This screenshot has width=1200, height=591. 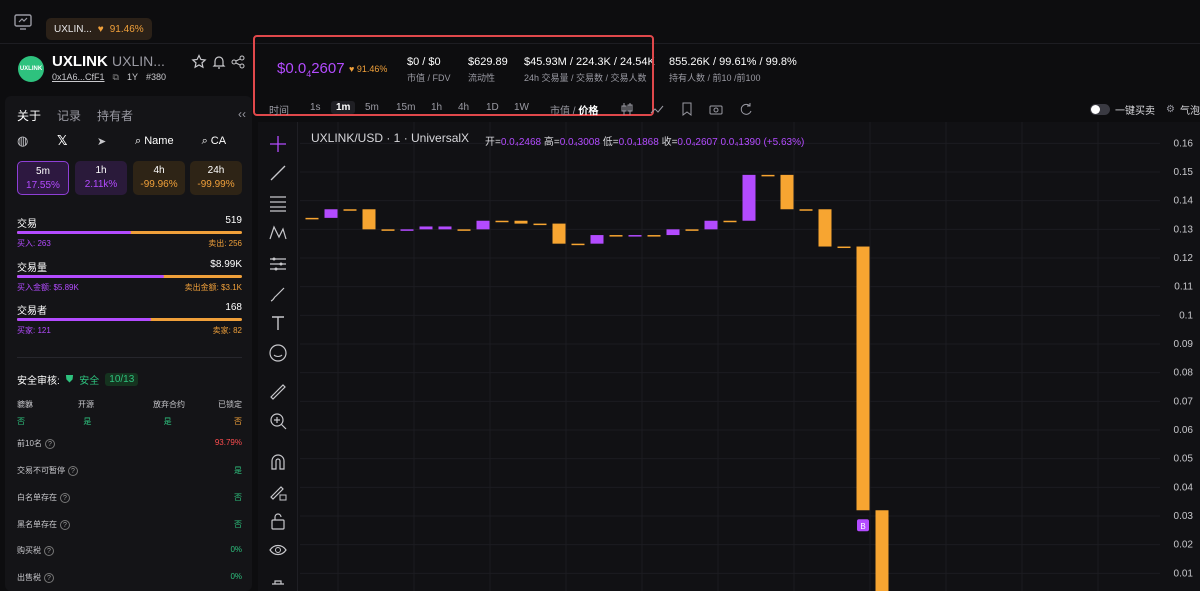 I want to click on security-item: 前10名? 93.79%, so click(x=129, y=443).